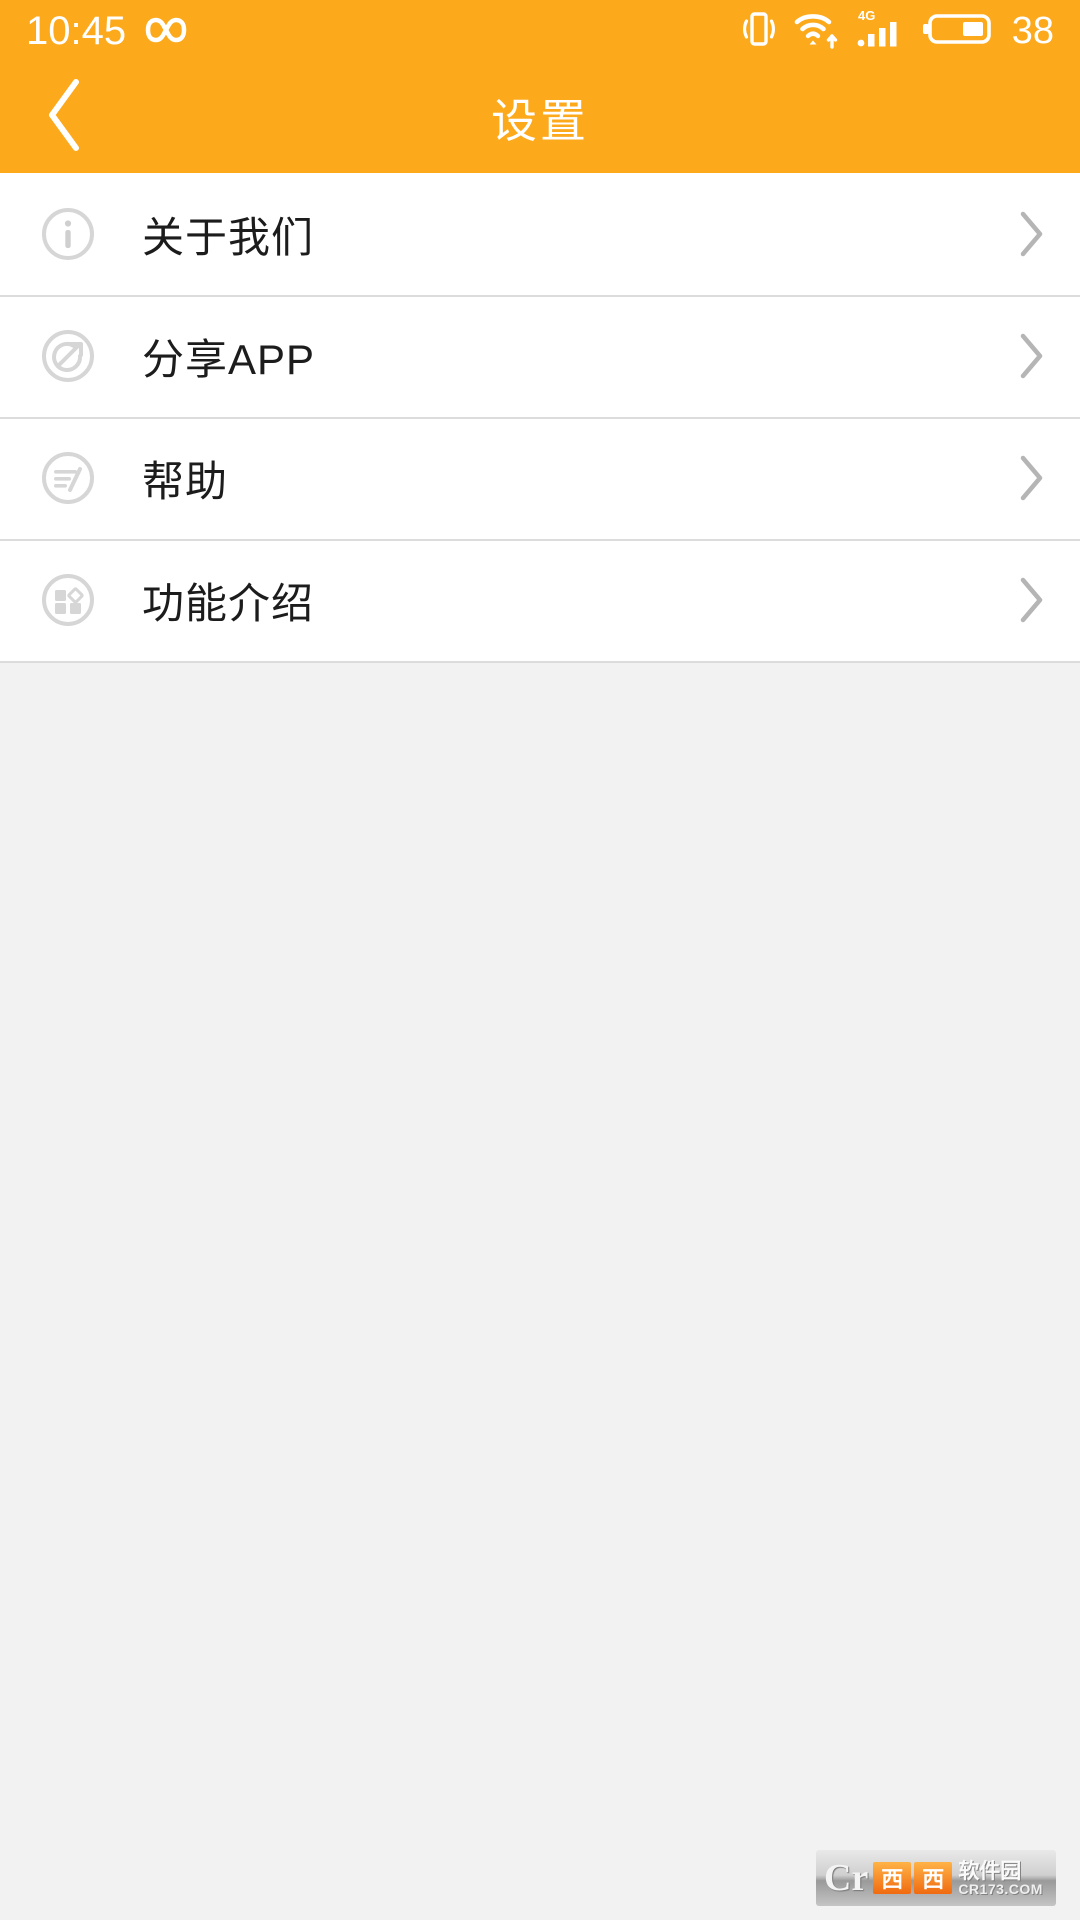  I want to click on watermark-boxes: 西 西, so click(913, 1878).